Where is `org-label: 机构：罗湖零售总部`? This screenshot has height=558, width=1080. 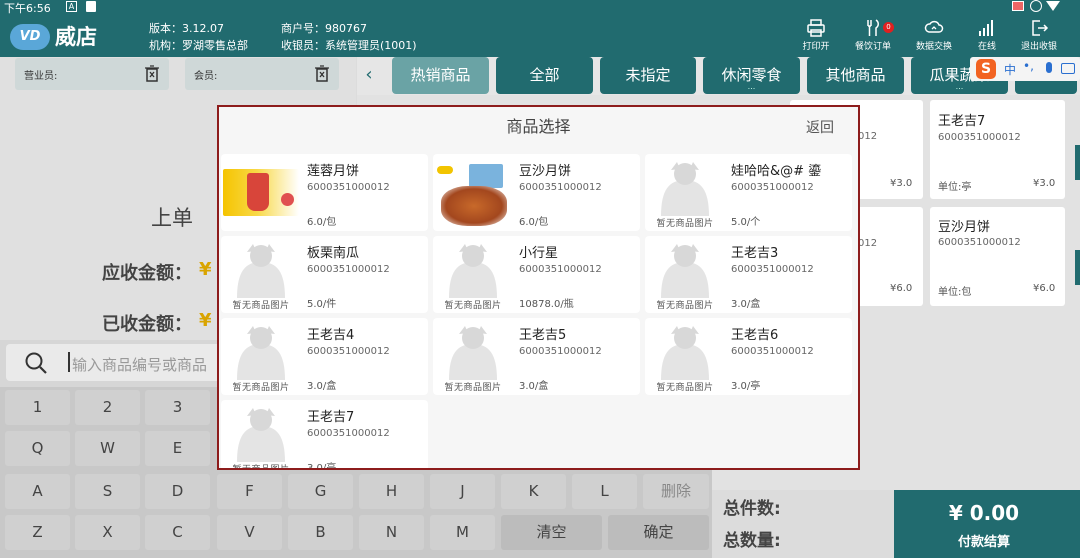 org-label: 机构：罗湖零售总部 is located at coordinates (198, 45).